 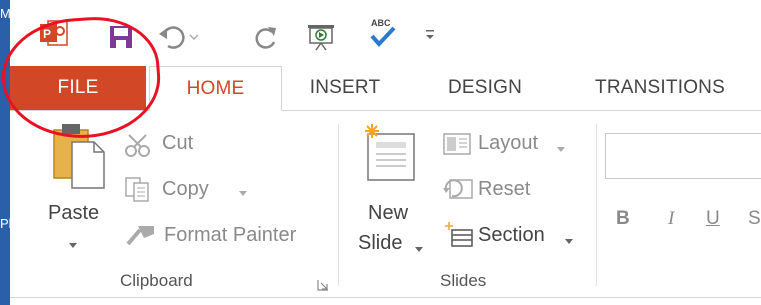 What do you see at coordinates (389, 156) in the screenshot?
I see `new-slide-icon` at bounding box center [389, 156].